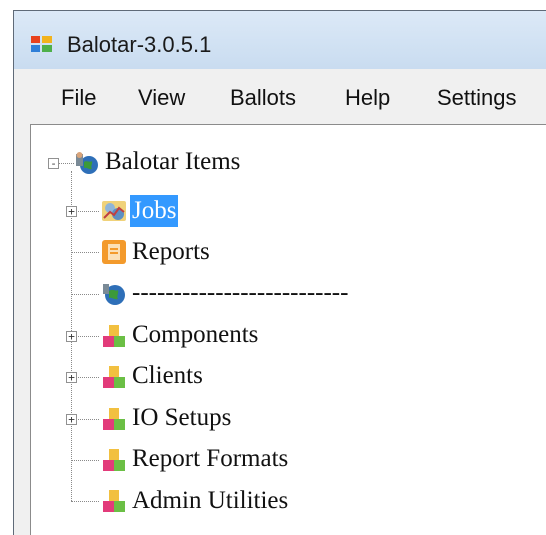 This screenshot has height=535, width=546. What do you see at coordinates (167, 376) in the screenshot?
I see `tree-node-clients: Clients` at bounding box center [167, 376].